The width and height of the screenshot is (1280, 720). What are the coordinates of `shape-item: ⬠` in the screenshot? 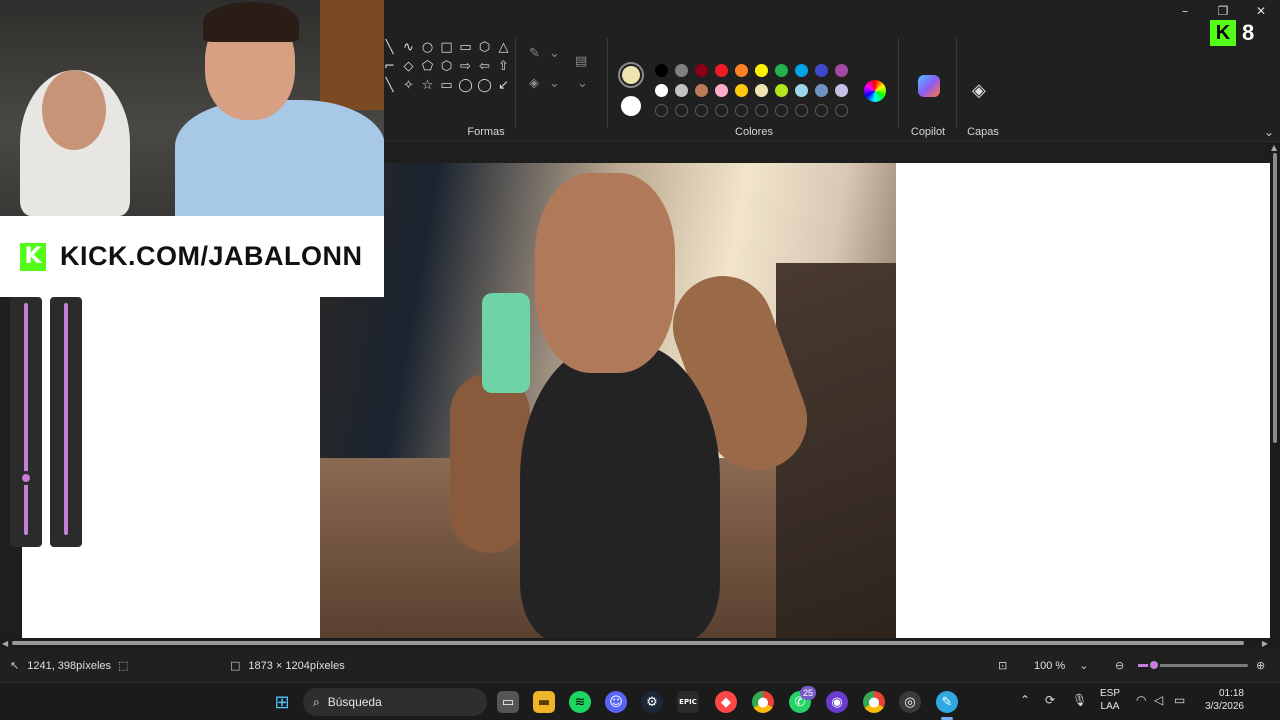 It's located at (427, 66).